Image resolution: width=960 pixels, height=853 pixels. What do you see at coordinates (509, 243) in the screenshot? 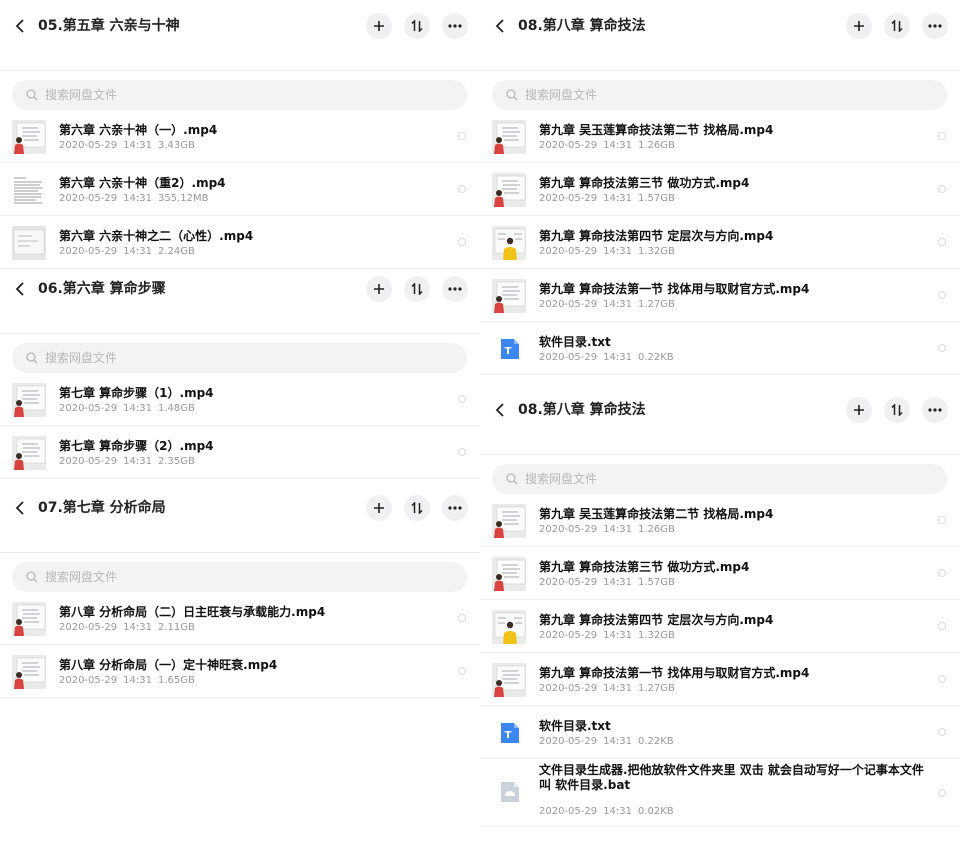
I see `video-thumbnail` at bounding box center [509, 243].